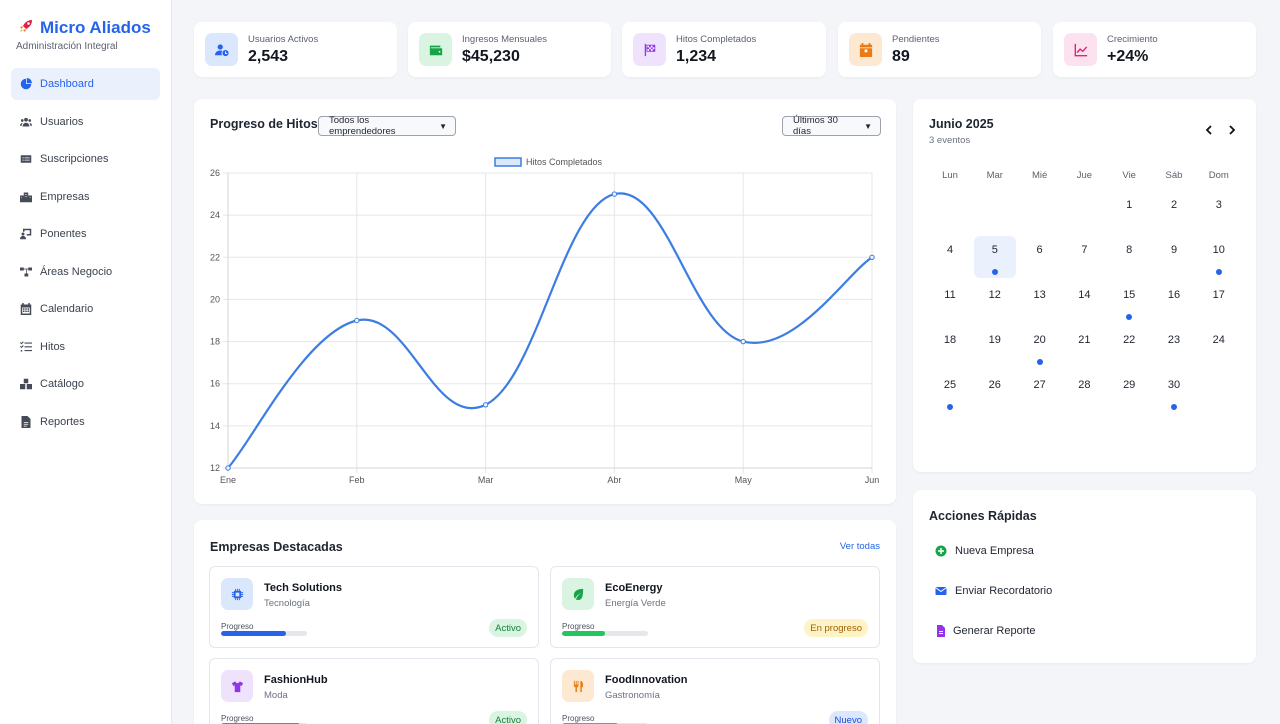  Describe the element at coordinates (25, 196) in the screenshot. I see `building-icon` at that location.